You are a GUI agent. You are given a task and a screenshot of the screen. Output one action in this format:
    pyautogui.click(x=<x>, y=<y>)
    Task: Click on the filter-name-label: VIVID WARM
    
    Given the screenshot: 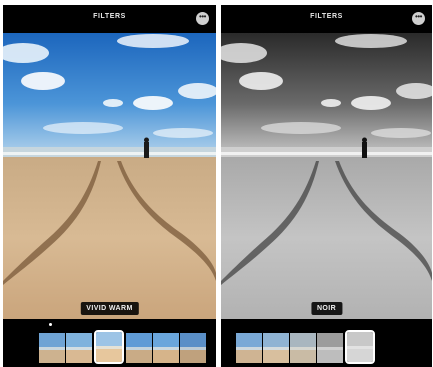 What is the action you would take?
    pyautogui.click(x=109, y=308)
    